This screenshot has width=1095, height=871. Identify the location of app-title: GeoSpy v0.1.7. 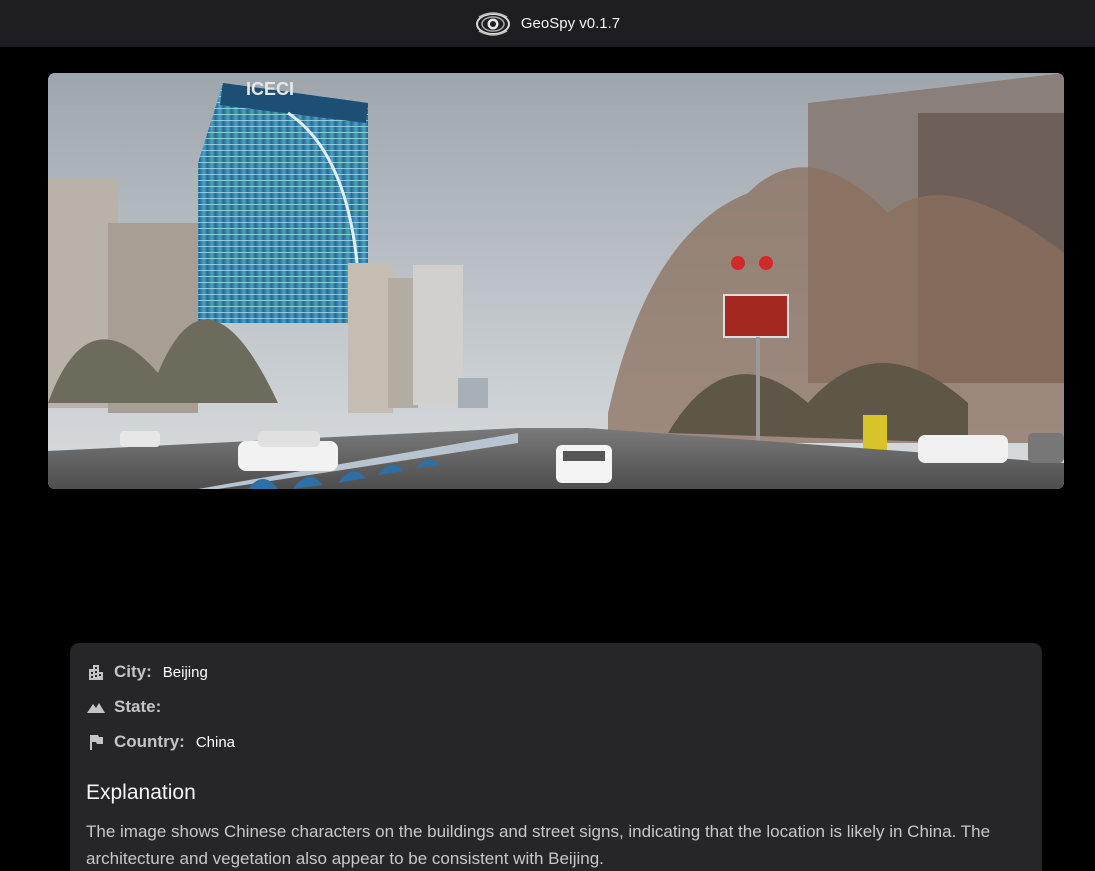
(570, 23).